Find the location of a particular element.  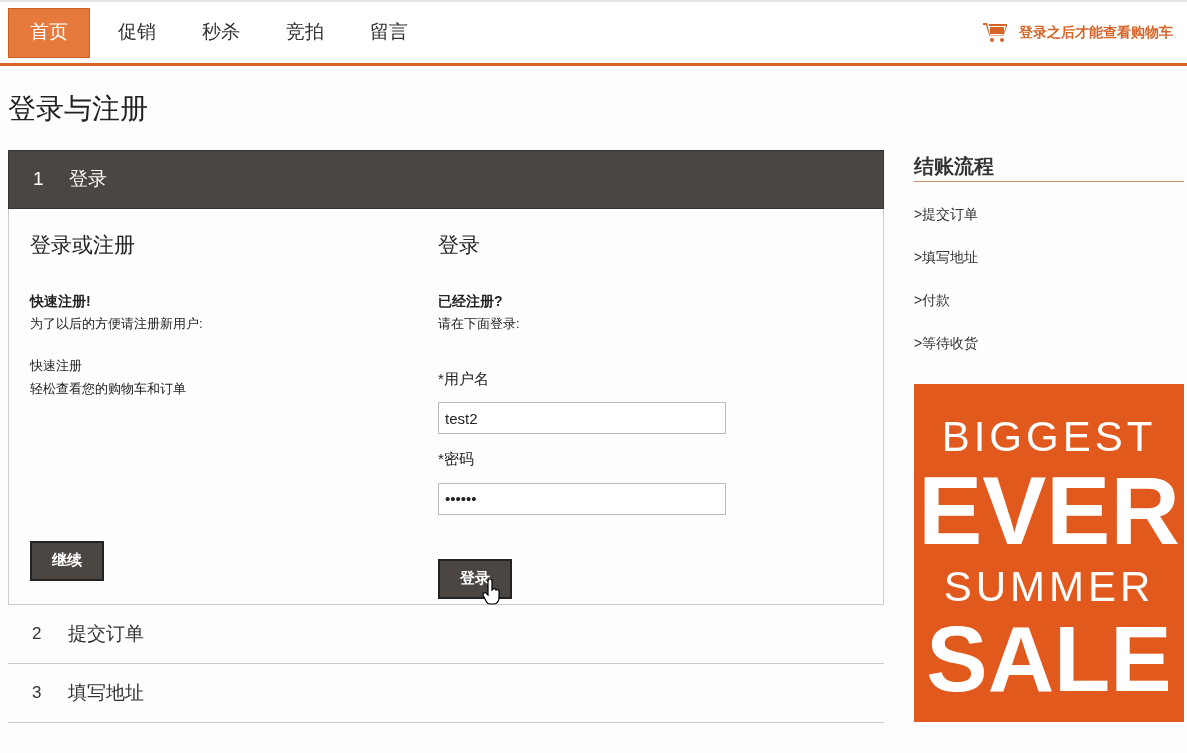

username-label: *用户名 is located at coordinates (463, 378).